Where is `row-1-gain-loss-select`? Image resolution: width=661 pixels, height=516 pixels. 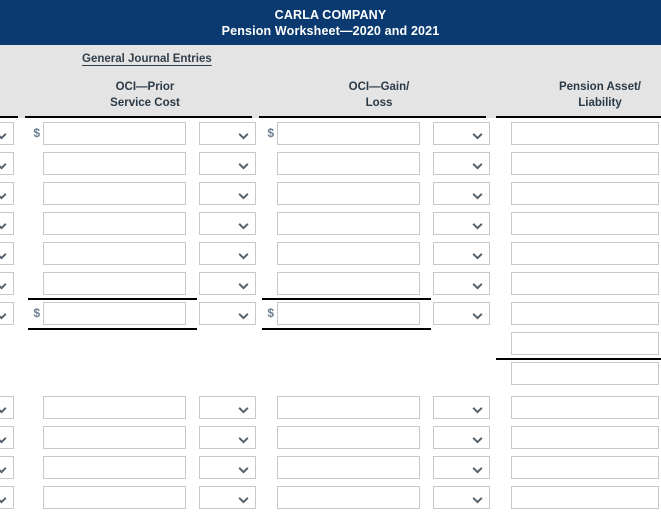
row-1-gain-loss-select is located at coordinates (461, 163).